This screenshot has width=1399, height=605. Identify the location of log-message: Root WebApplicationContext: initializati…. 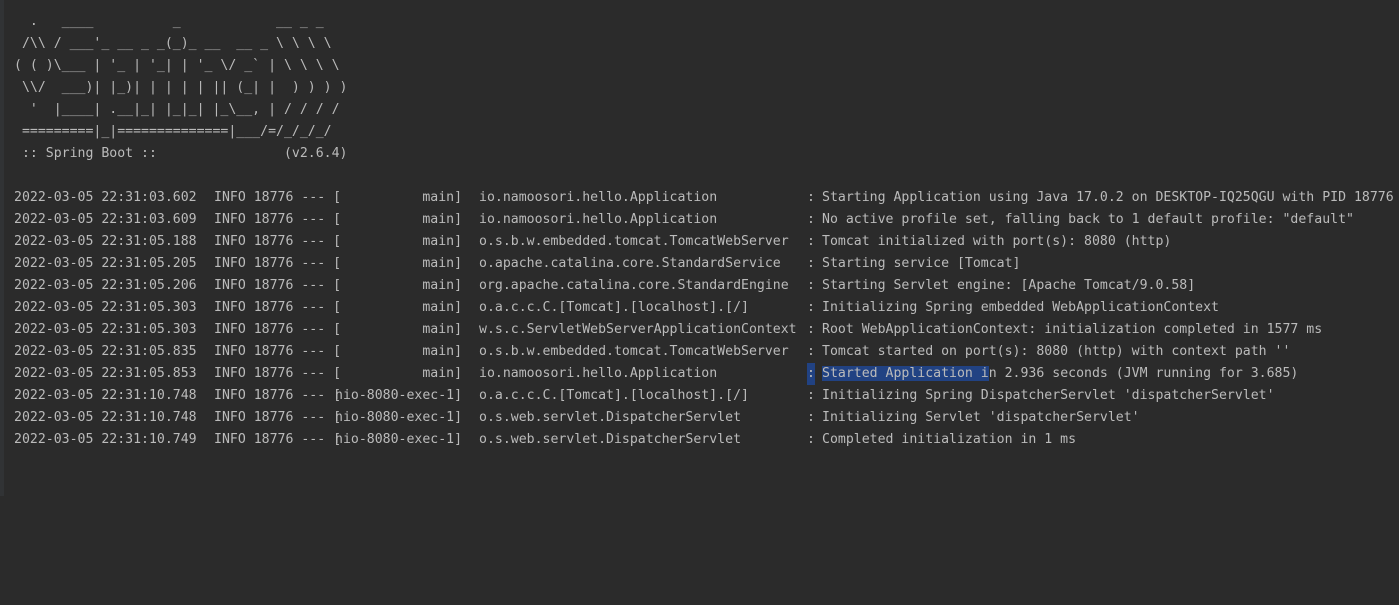
(1072, 329).